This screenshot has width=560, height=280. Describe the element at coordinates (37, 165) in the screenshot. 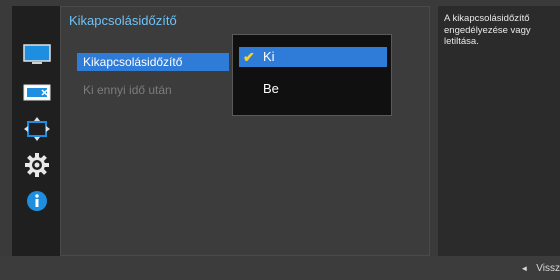

I see `settings-gear-icon` at that location.